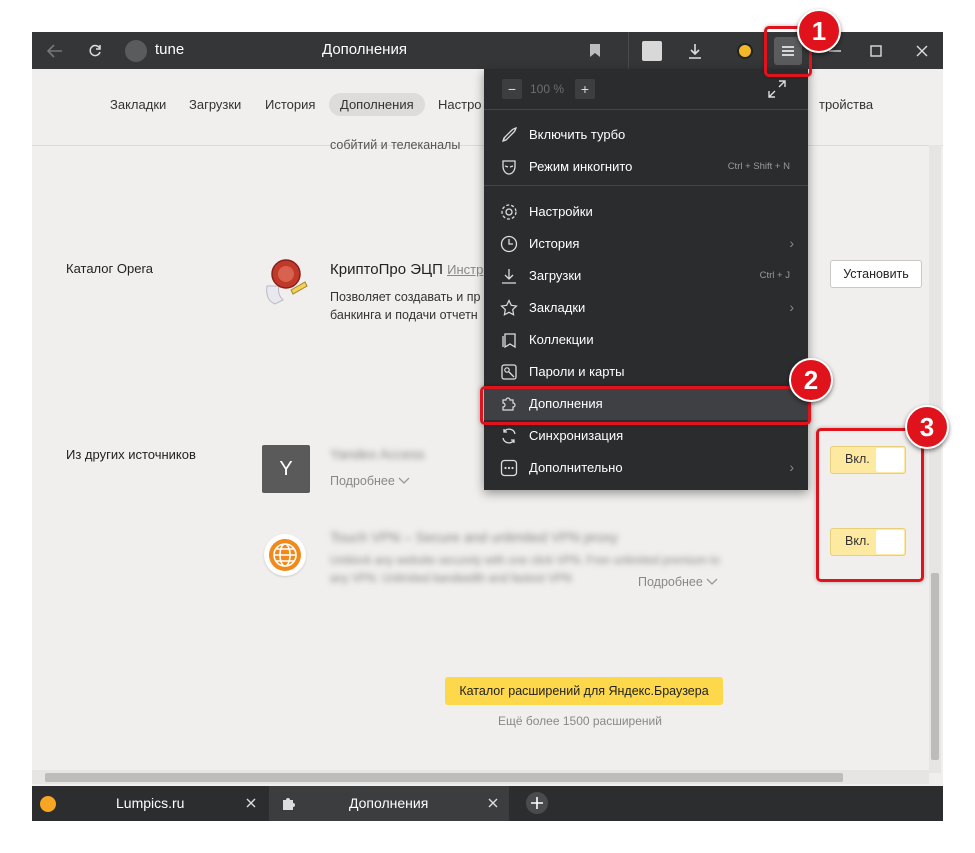  What do you see at coordinates (646, 340) in the screenshot?
I see `menu-item-collections: Коллекции` at bounding box center [646, 340].